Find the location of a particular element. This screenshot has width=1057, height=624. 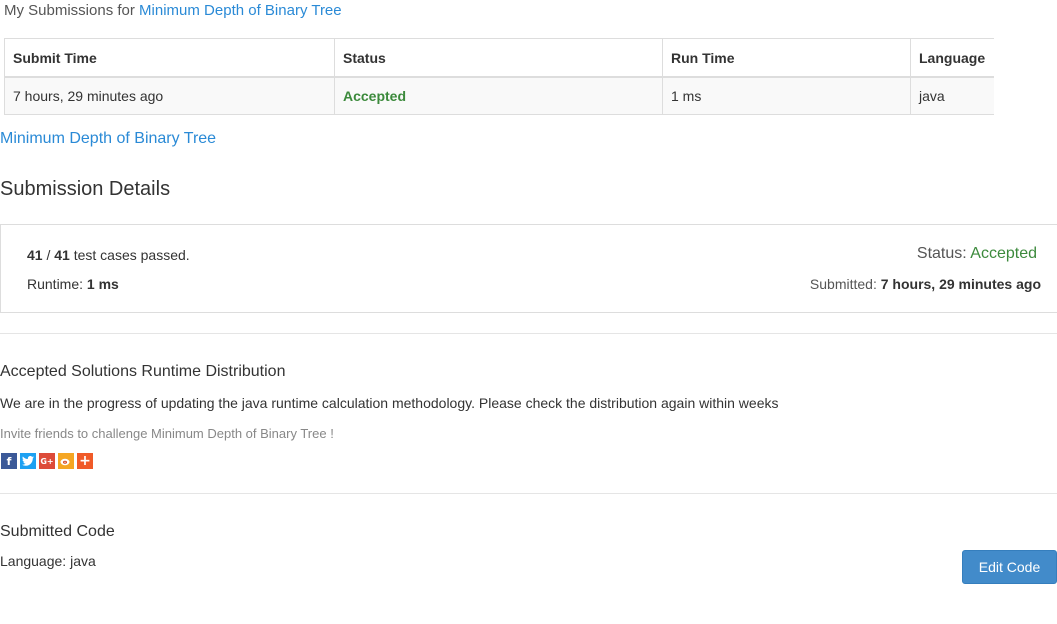

status-summary: Status: Accepted is located at coordinates (977, 254).